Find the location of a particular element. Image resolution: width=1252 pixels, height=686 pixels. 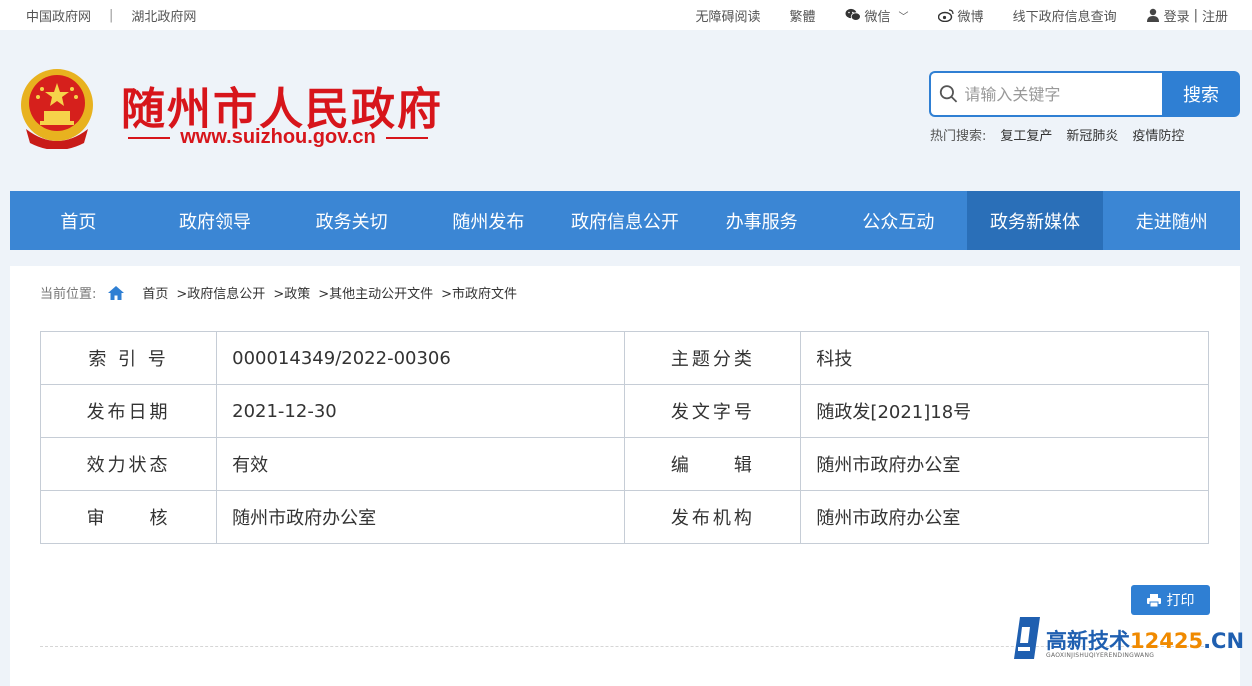

wechat-link: 微信 ﹀ is located at coordinates (877, 15).